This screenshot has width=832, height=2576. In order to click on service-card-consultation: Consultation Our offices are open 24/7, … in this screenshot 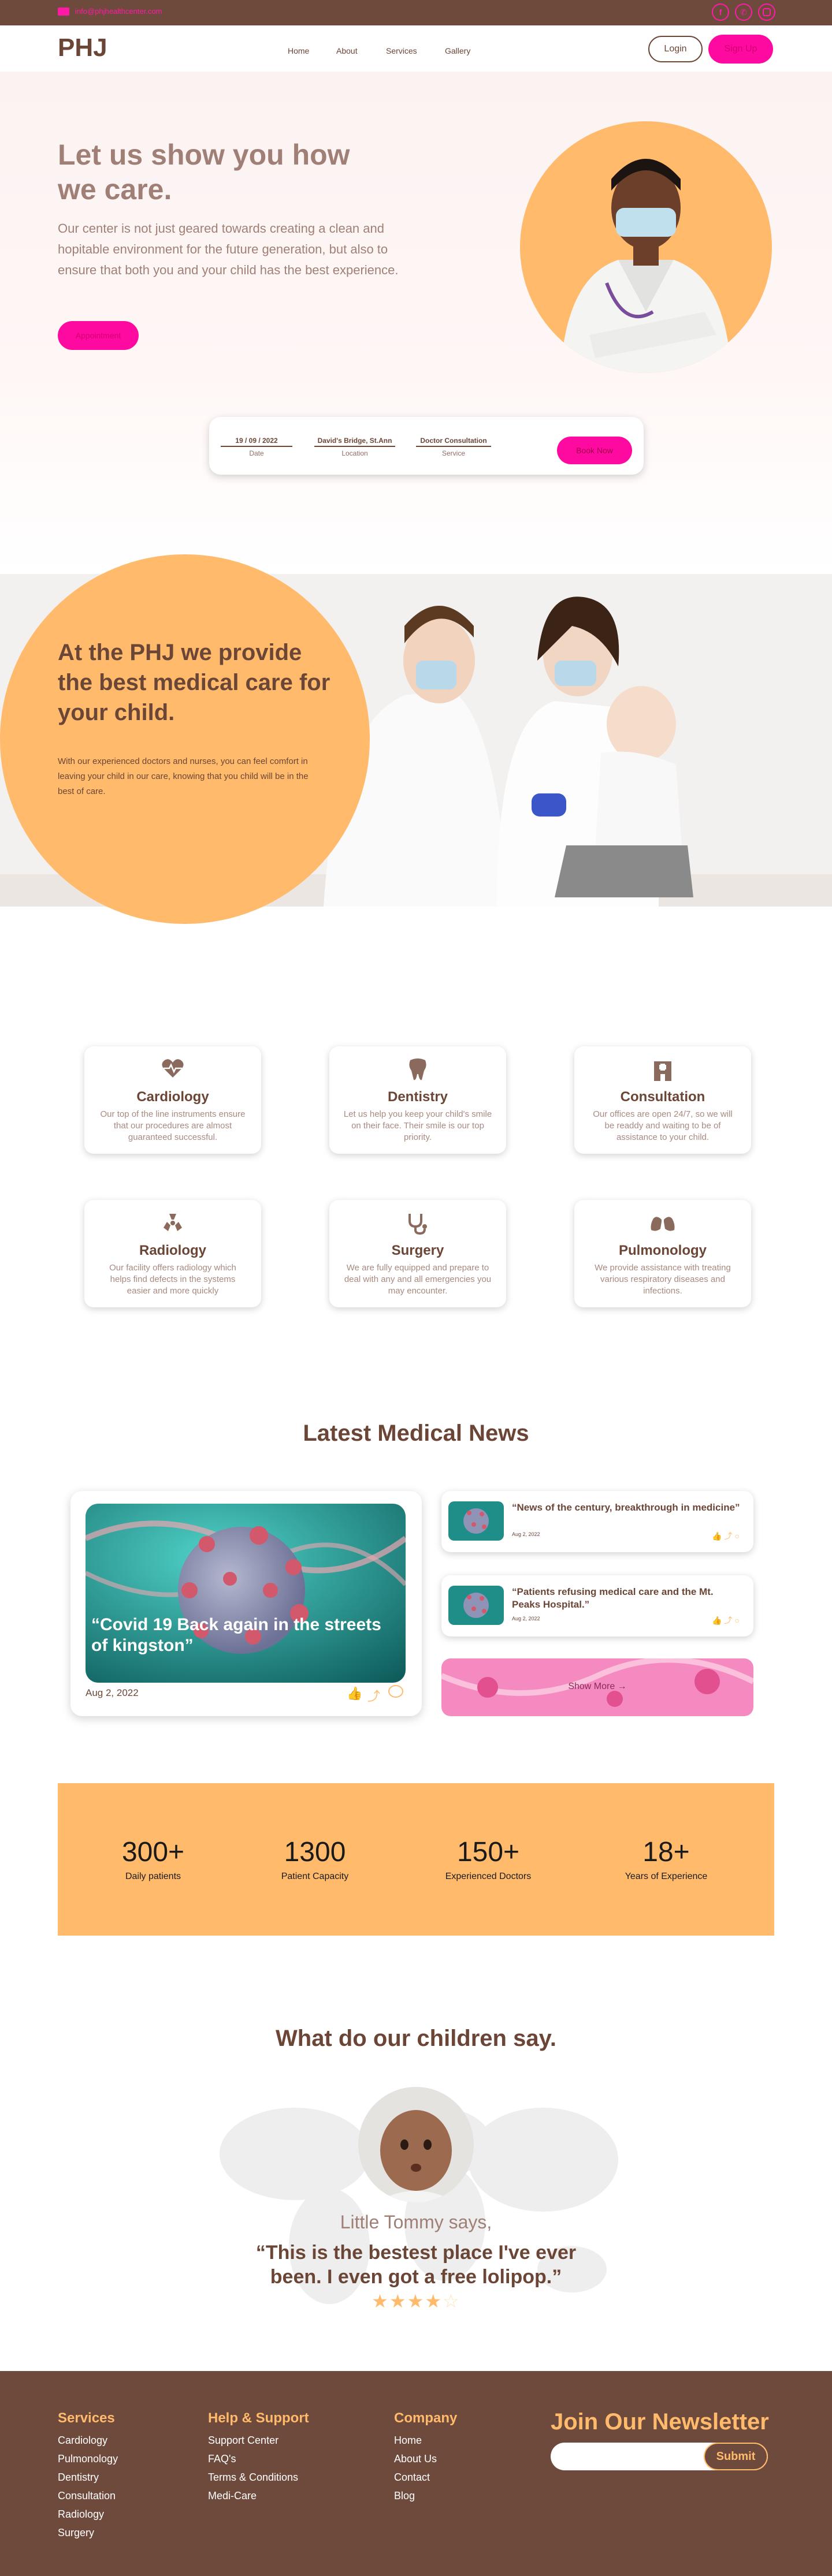, I will do `click(662, 1100)`.